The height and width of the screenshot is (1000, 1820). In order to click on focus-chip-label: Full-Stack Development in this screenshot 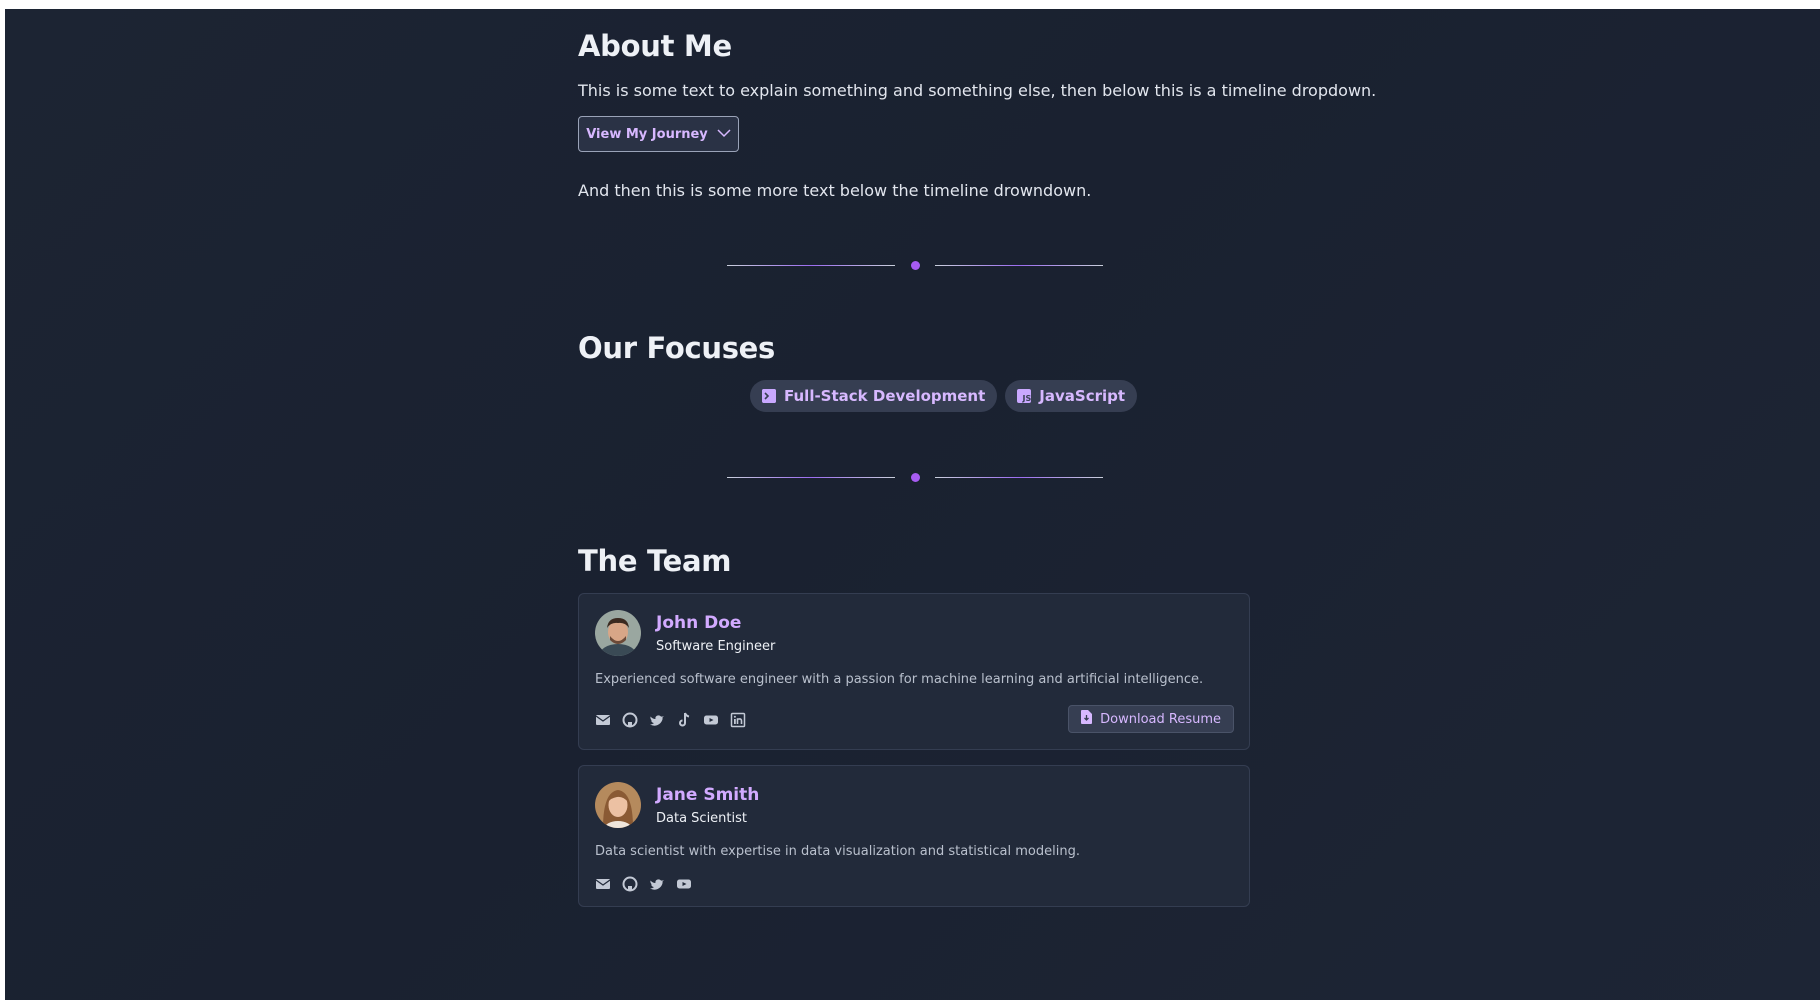, I will do `click(885, 396)`.